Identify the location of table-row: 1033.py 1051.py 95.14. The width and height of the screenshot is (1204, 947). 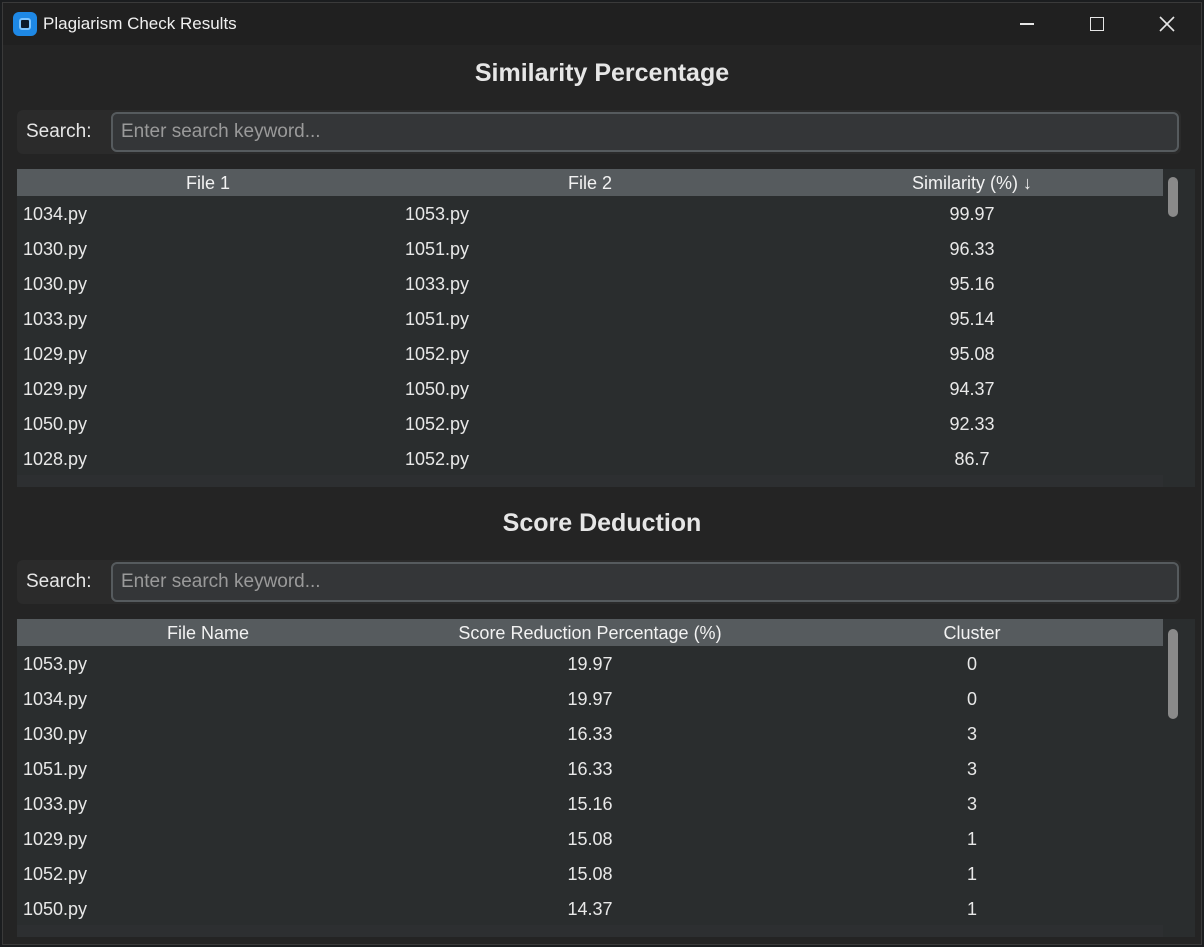
(590, 318).